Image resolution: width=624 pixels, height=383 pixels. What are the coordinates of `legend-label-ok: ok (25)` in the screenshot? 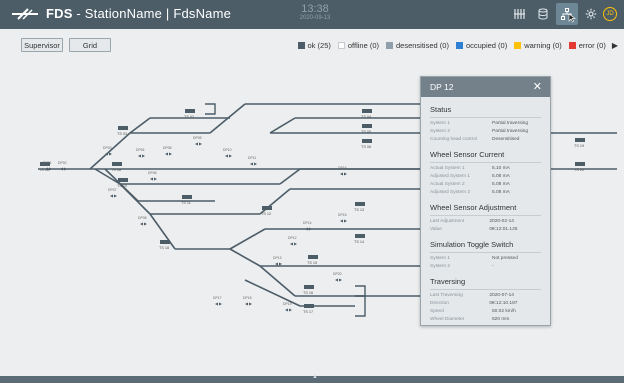 It's located at (319, 45).